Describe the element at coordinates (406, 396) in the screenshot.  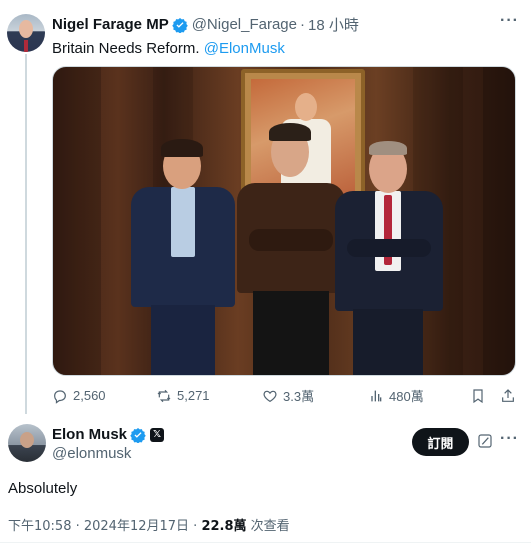
I see `view-count: 480萬` at that location.